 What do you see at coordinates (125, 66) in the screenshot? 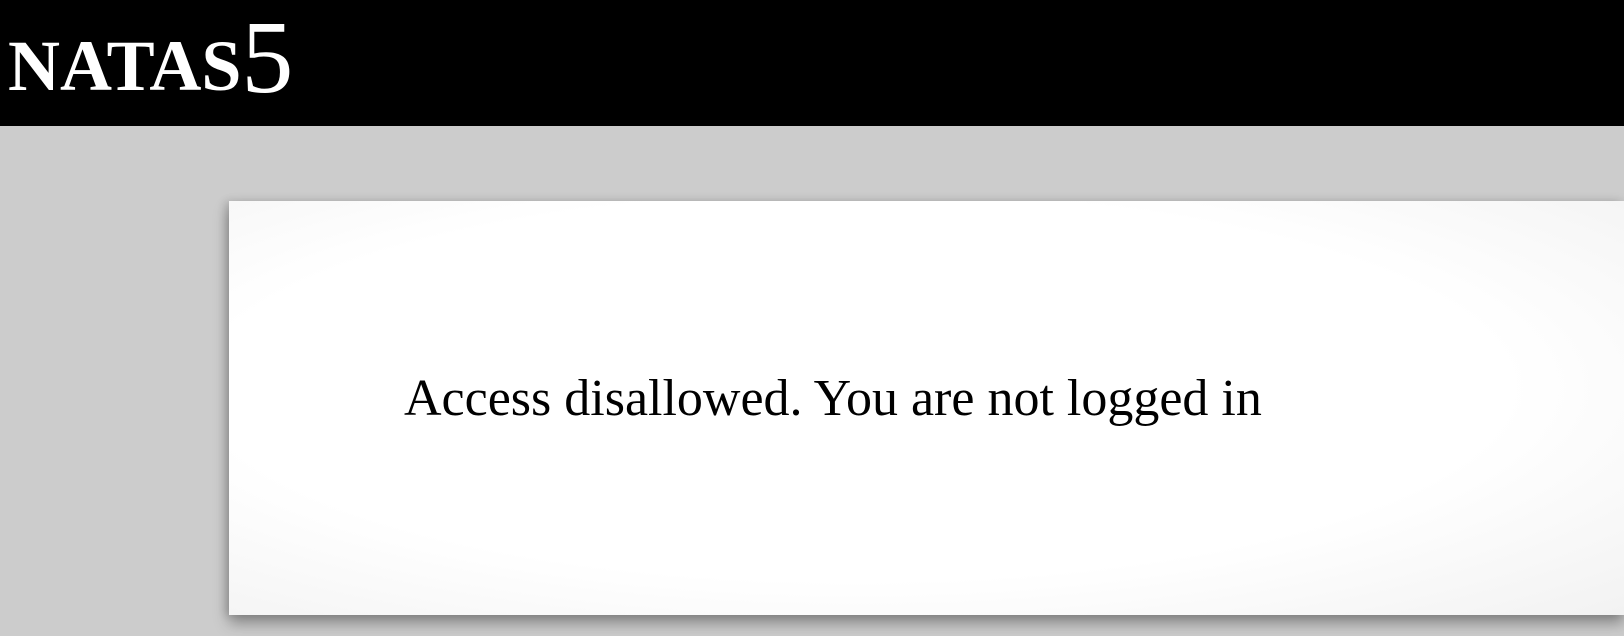
I see `site-title-text: NATAS` at bounding box center [125, 66].